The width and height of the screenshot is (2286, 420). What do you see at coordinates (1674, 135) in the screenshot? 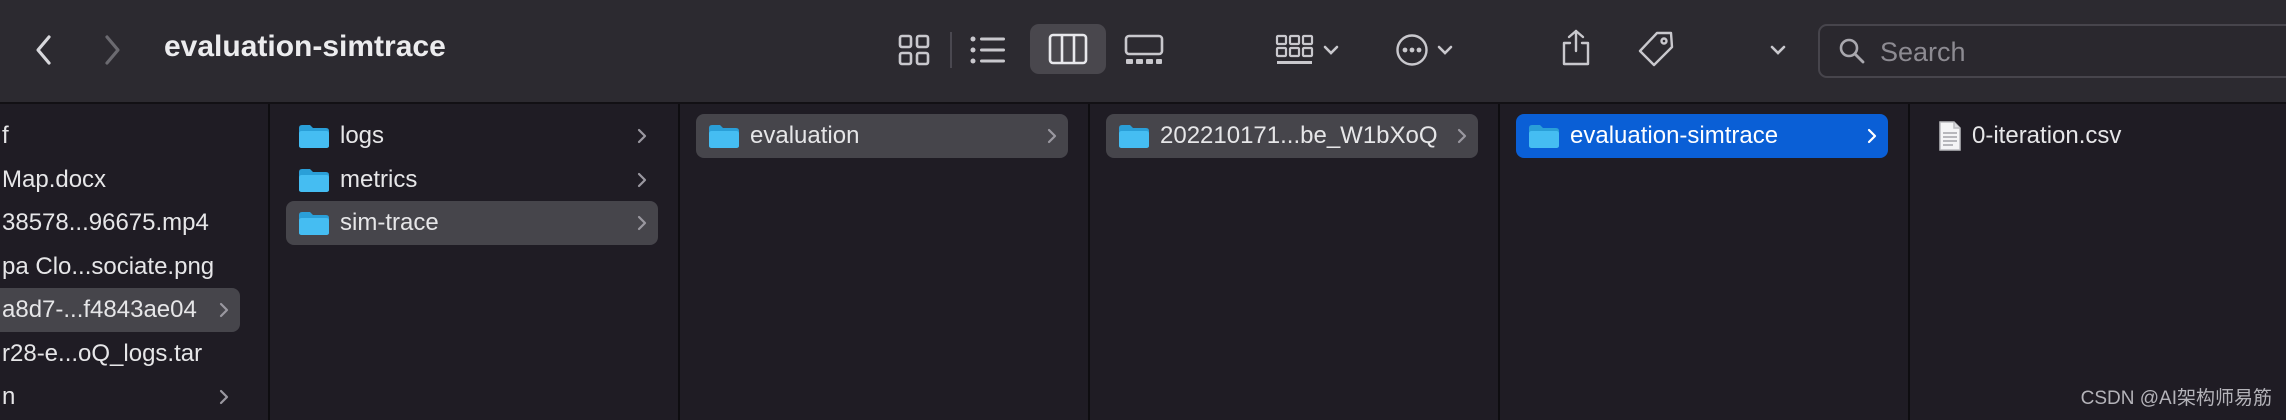
I see `item-label: evaluation-simtrace` at bounding box center [1674, 135].